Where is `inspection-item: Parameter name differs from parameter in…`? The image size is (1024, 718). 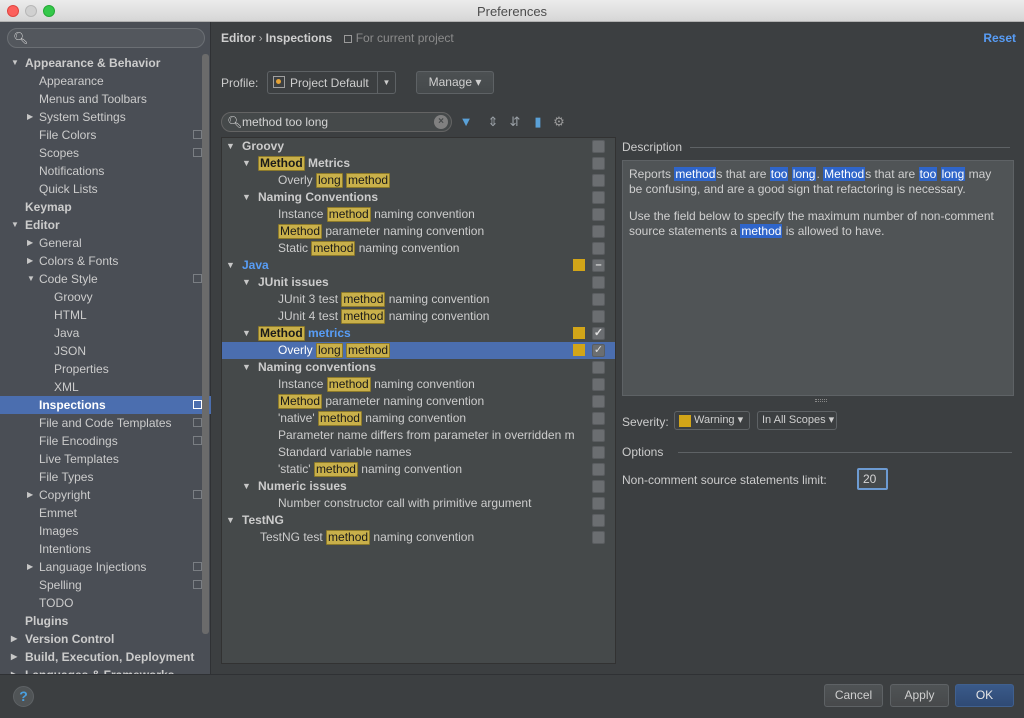 inspection-item: Parameter name differs from parameter in… is located at coordinates (418, 435).